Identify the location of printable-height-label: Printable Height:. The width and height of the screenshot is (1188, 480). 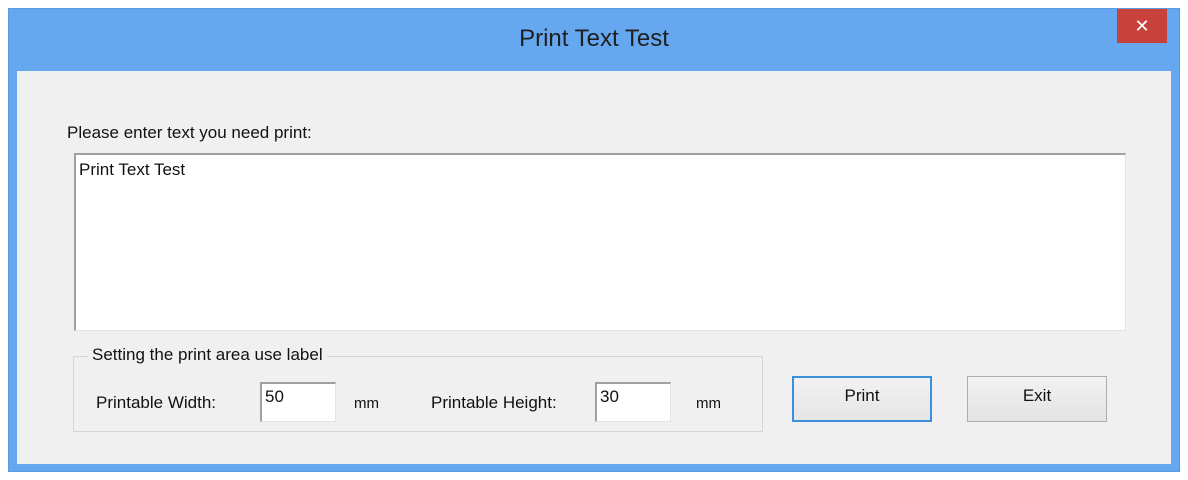
(494, 402).